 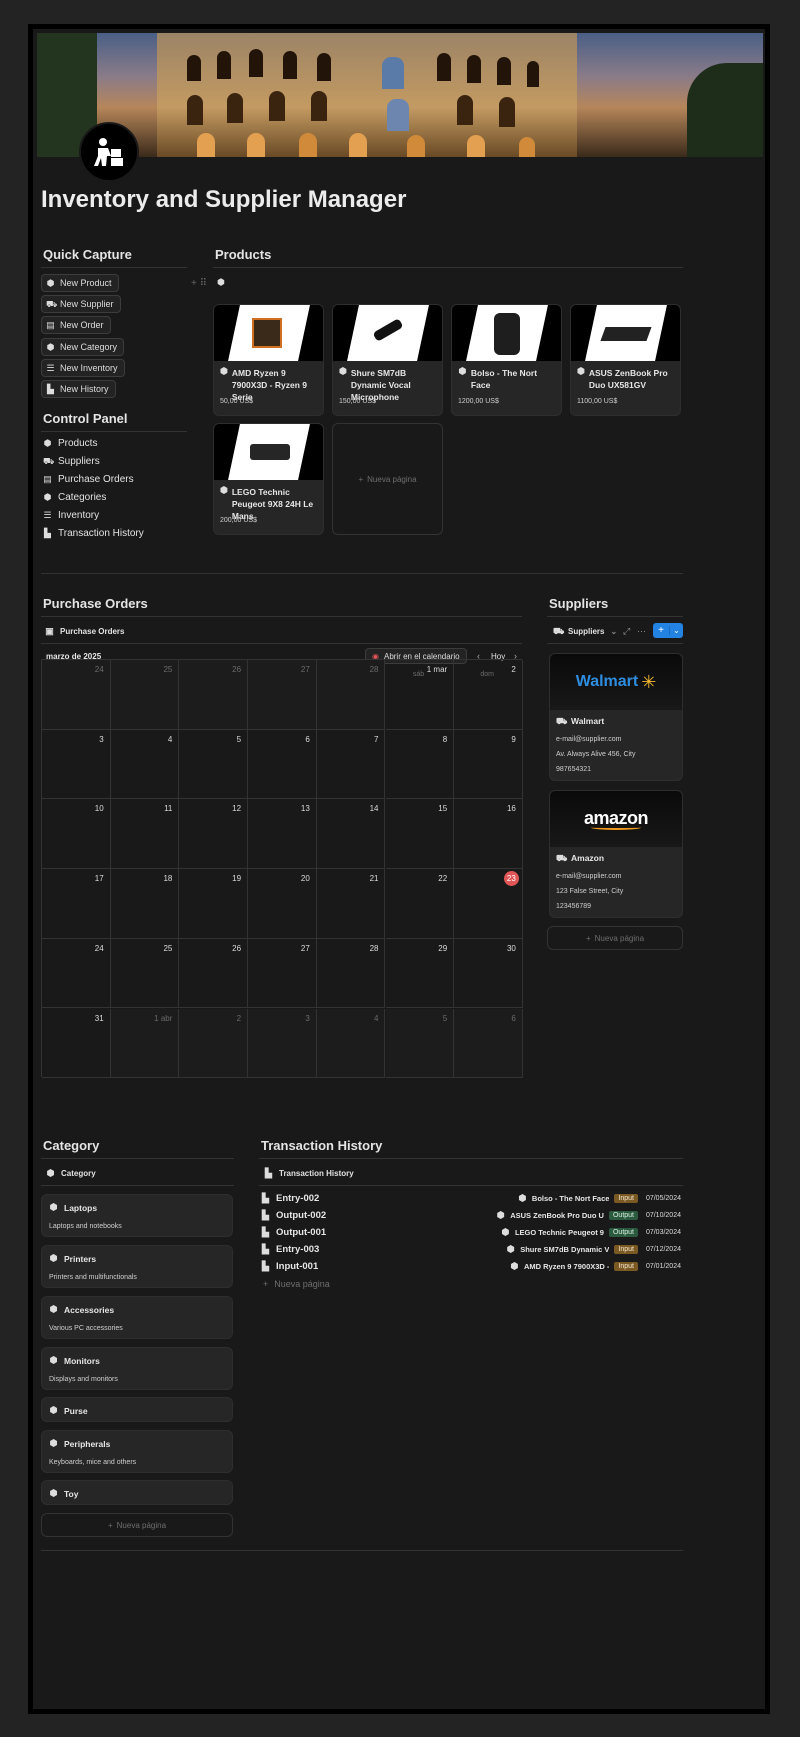 I want to click on calendar-day-cell: 11, so click(x=145, y=834).